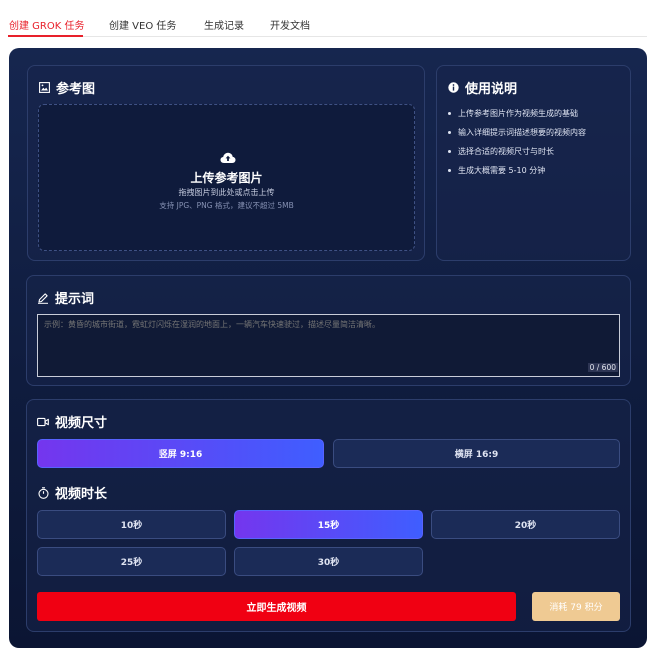  I want to click on tab-create-grok: 创建 GROK 任务, so click(46, 24).